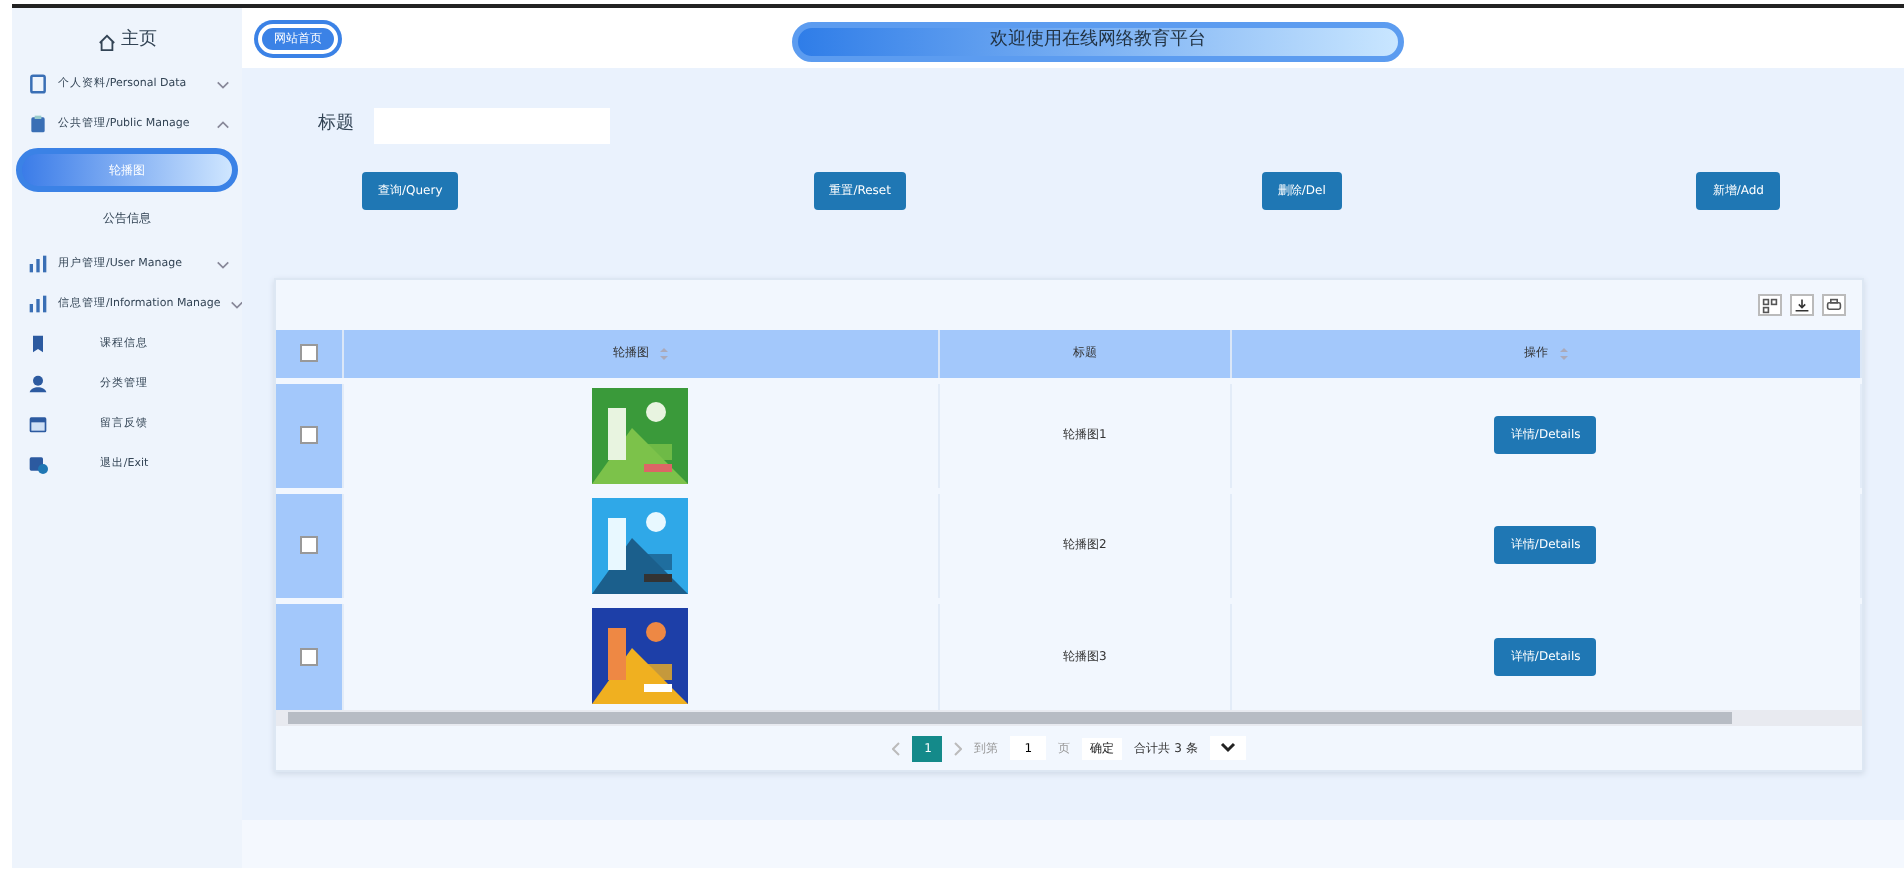 This screenshot has width=1904, height=888. Describe the element at coordinates (38, 84) in the screenshot. I see `document-icon` at that location.